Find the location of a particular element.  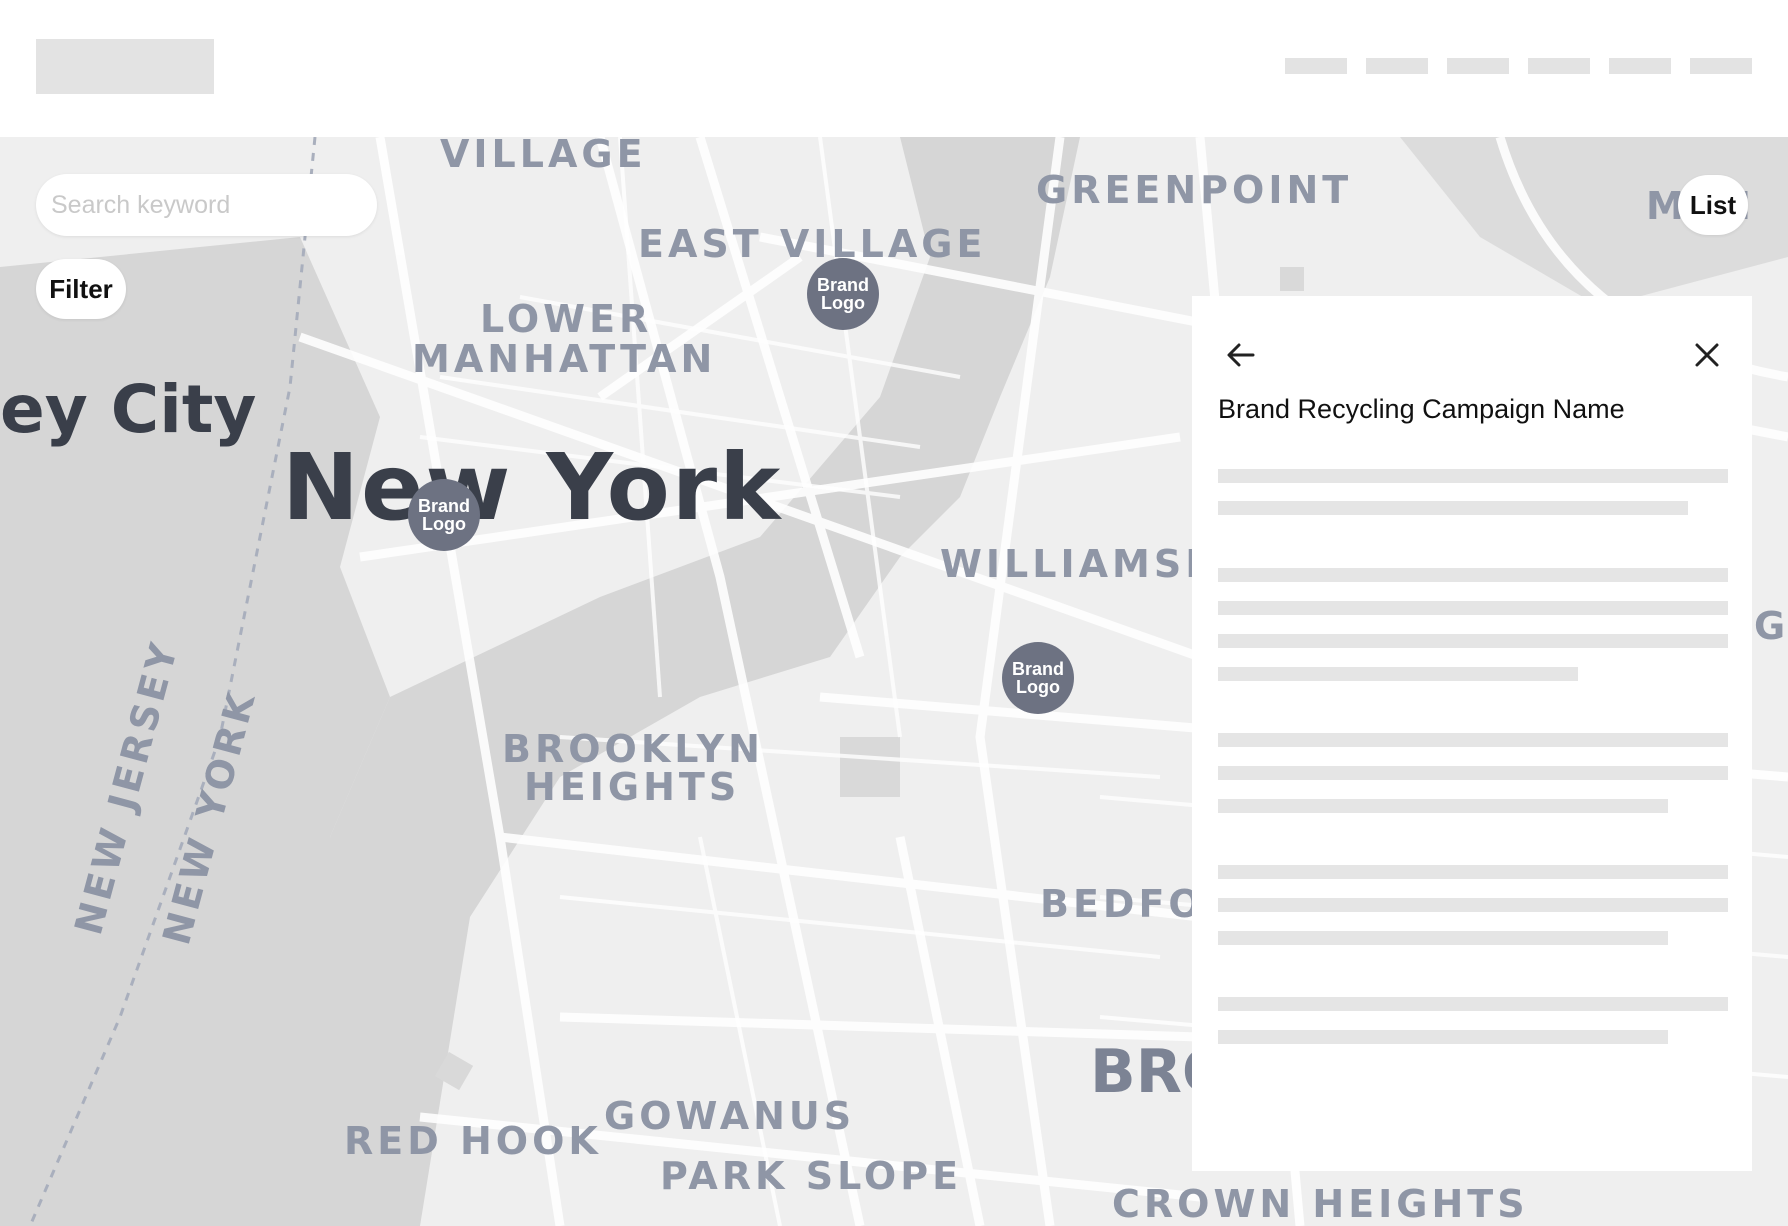

list-button: List is located at coordinates (1713, 205).